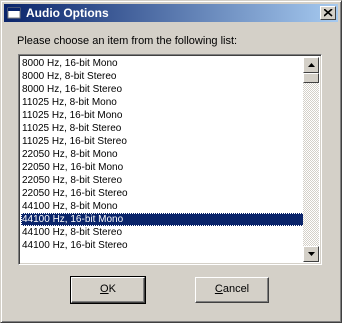  What do you see at coordinates (163, 206) in the screenshot?
I see `list-item: 44100 Hz, 8-bit Mono` at bounding box center [163, 206].